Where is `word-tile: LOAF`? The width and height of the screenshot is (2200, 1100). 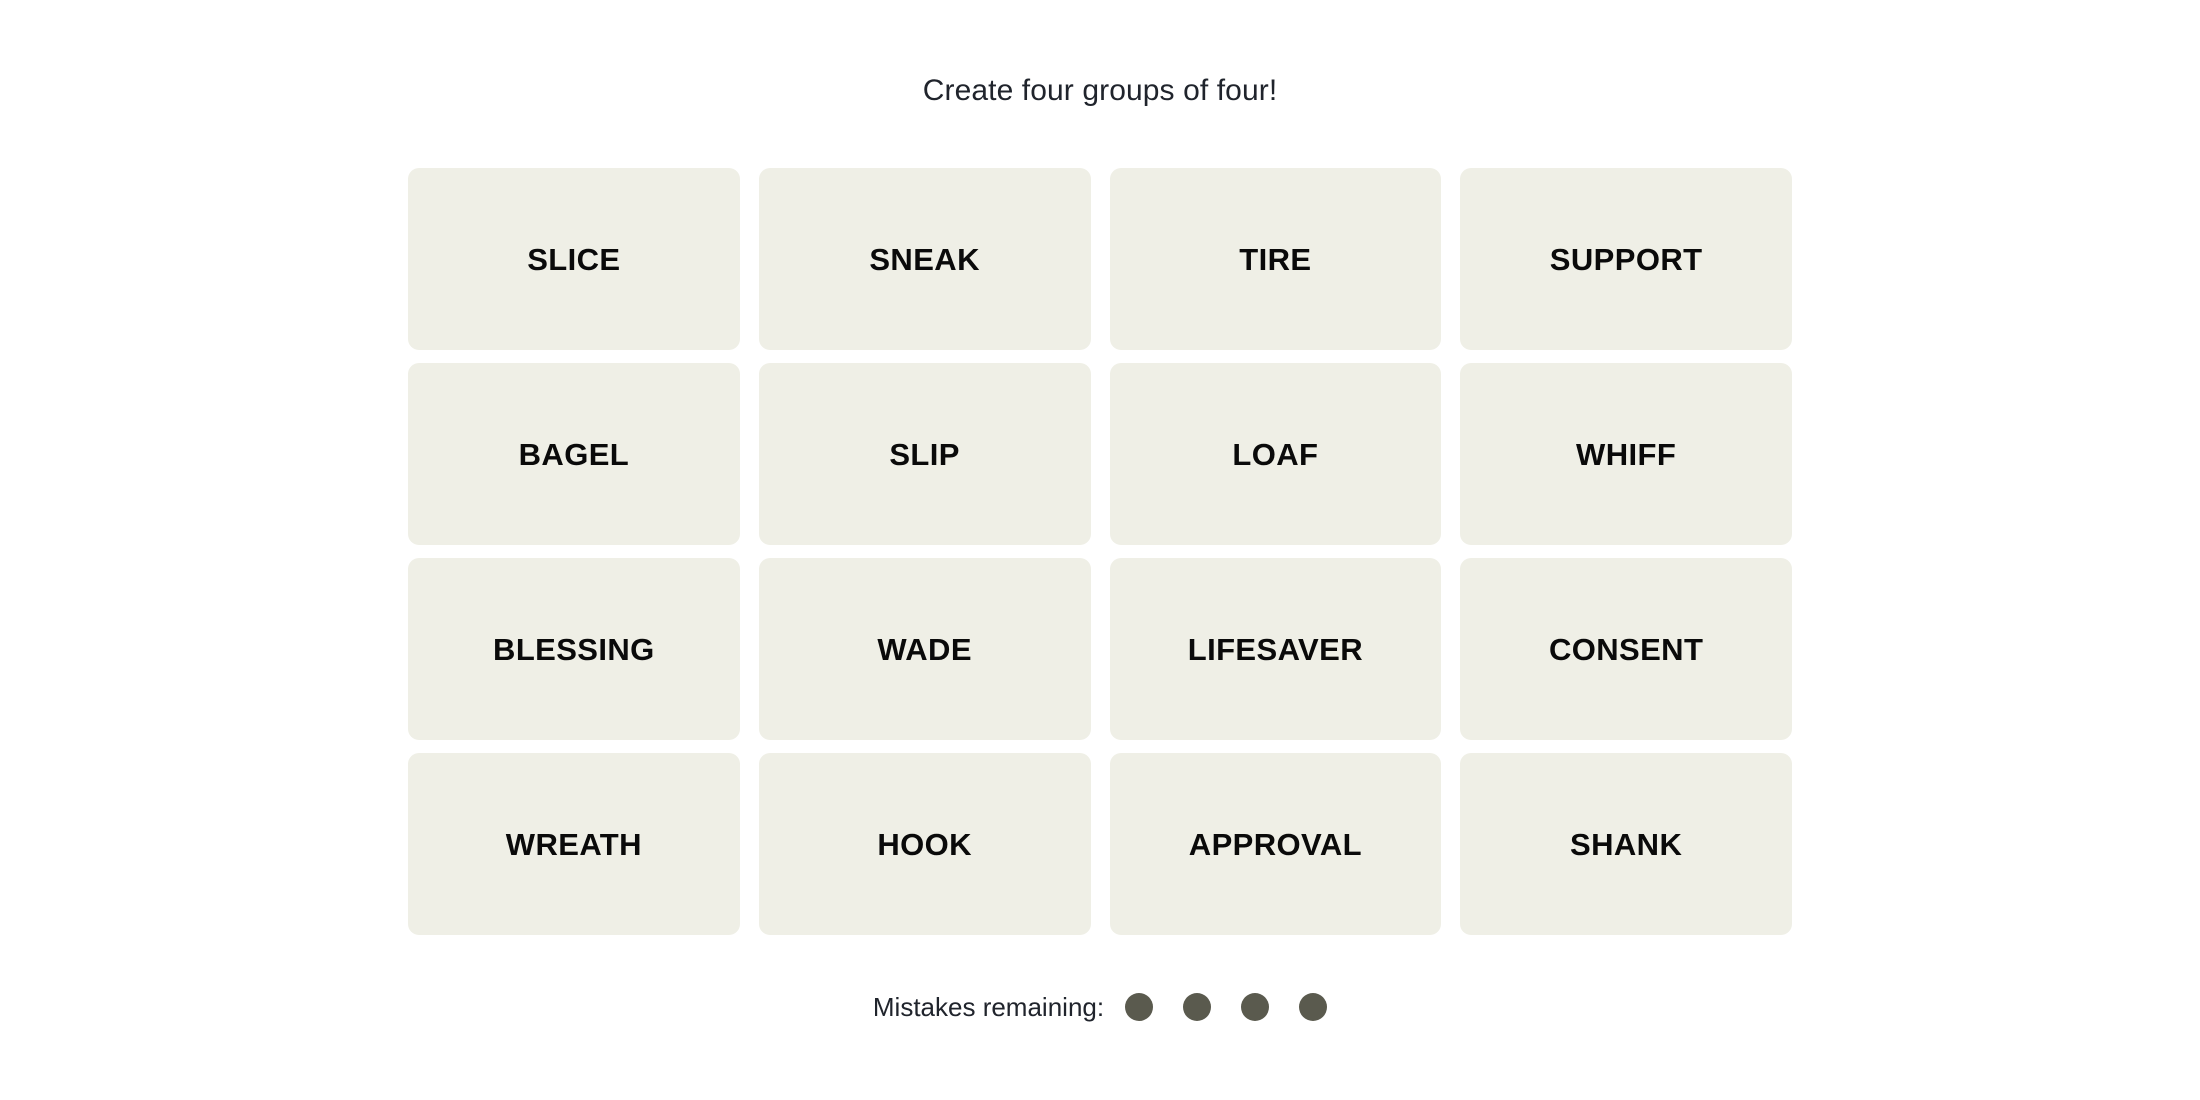 word-tile: LOAF is located at coordinates (1275, 454).